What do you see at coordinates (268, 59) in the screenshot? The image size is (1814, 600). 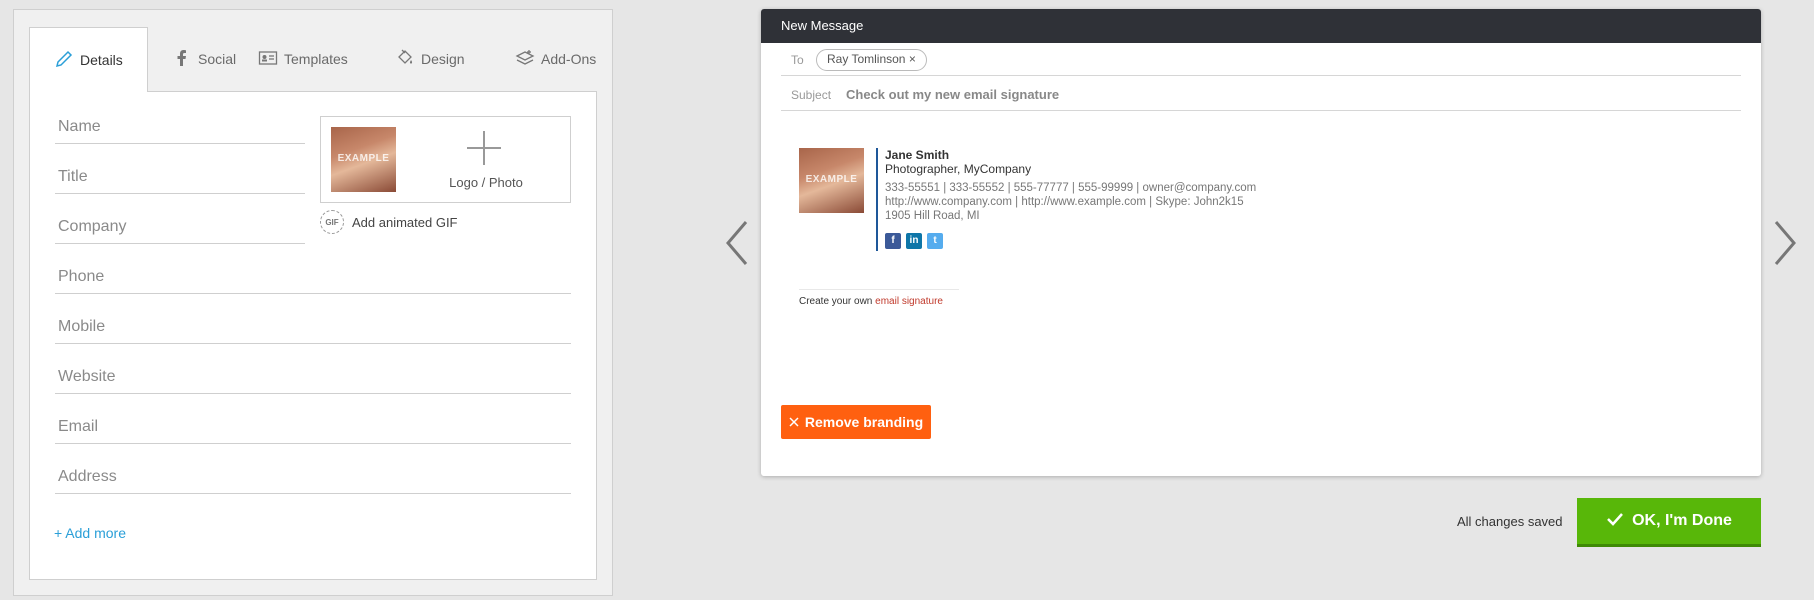 I see `id-card-icon` at bounding box center [268, 59].